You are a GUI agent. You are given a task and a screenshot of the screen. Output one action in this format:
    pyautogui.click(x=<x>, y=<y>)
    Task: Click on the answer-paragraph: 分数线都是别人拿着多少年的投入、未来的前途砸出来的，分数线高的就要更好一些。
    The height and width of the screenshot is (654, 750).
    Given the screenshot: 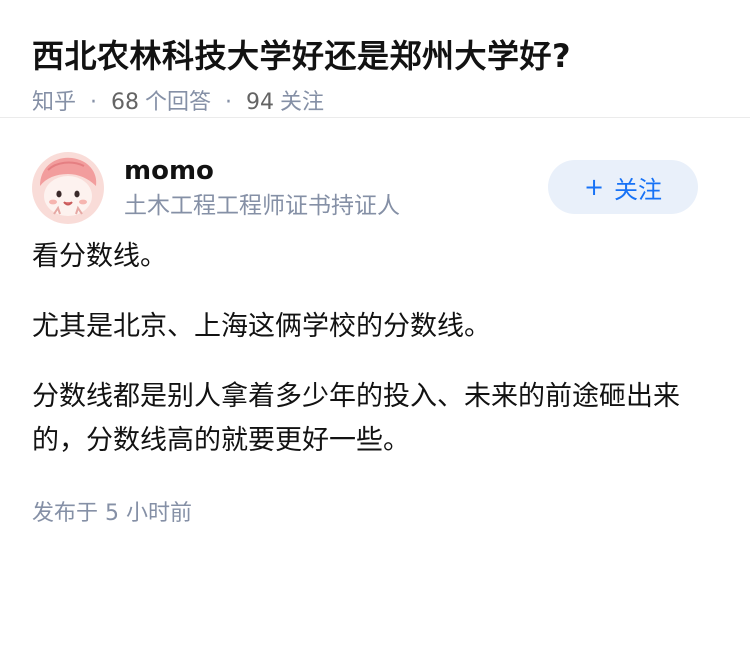 What is the action you would take?
    pyautogui.click(x=356, y=418)
    